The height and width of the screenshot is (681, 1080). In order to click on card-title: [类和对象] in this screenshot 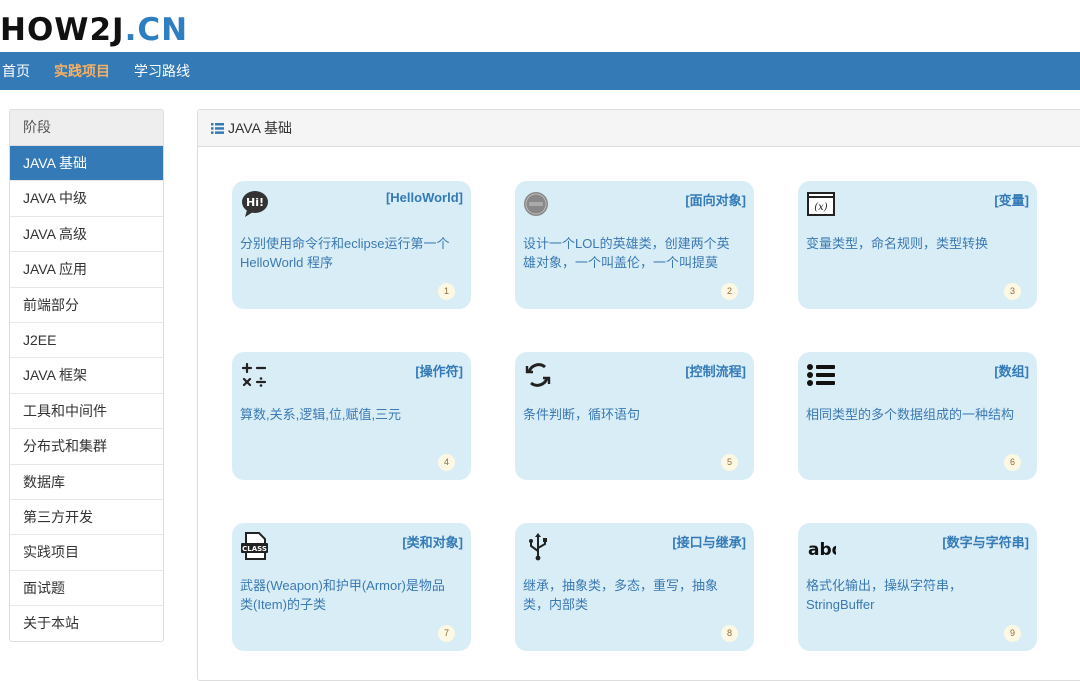, I will do `click(432, 542)`.